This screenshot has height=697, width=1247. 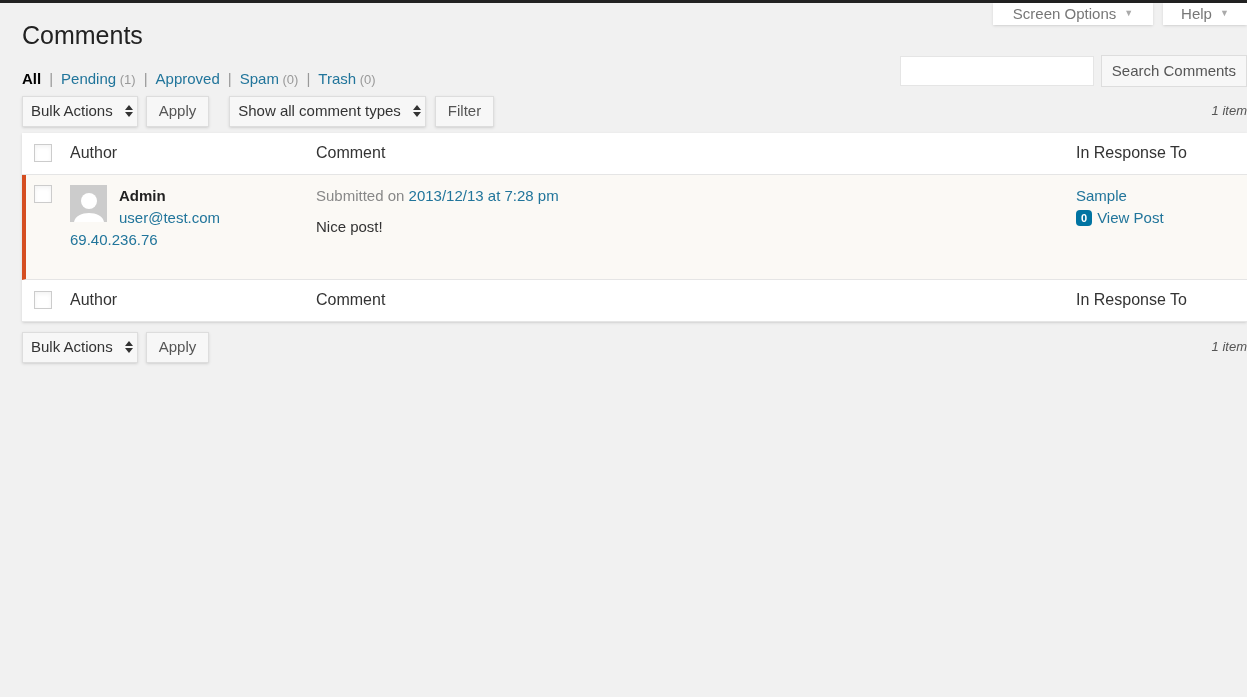 What do you see at coordinates (1205, 14) in the screenshot?
I see `screen-meta-tab: Help ▼` at bounding box center [1205, 14].